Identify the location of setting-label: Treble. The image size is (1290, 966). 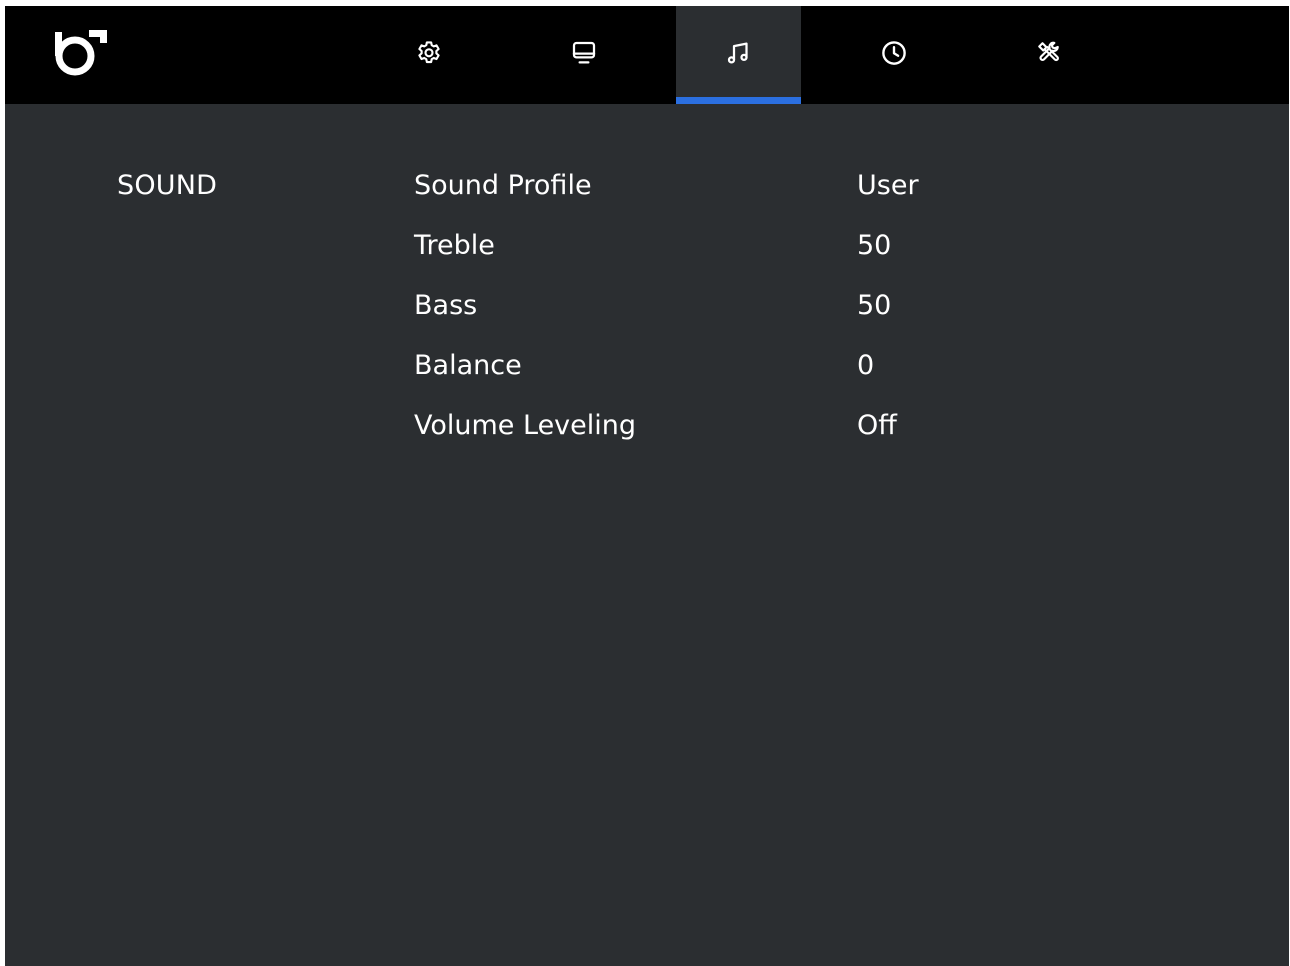
(454, 245).